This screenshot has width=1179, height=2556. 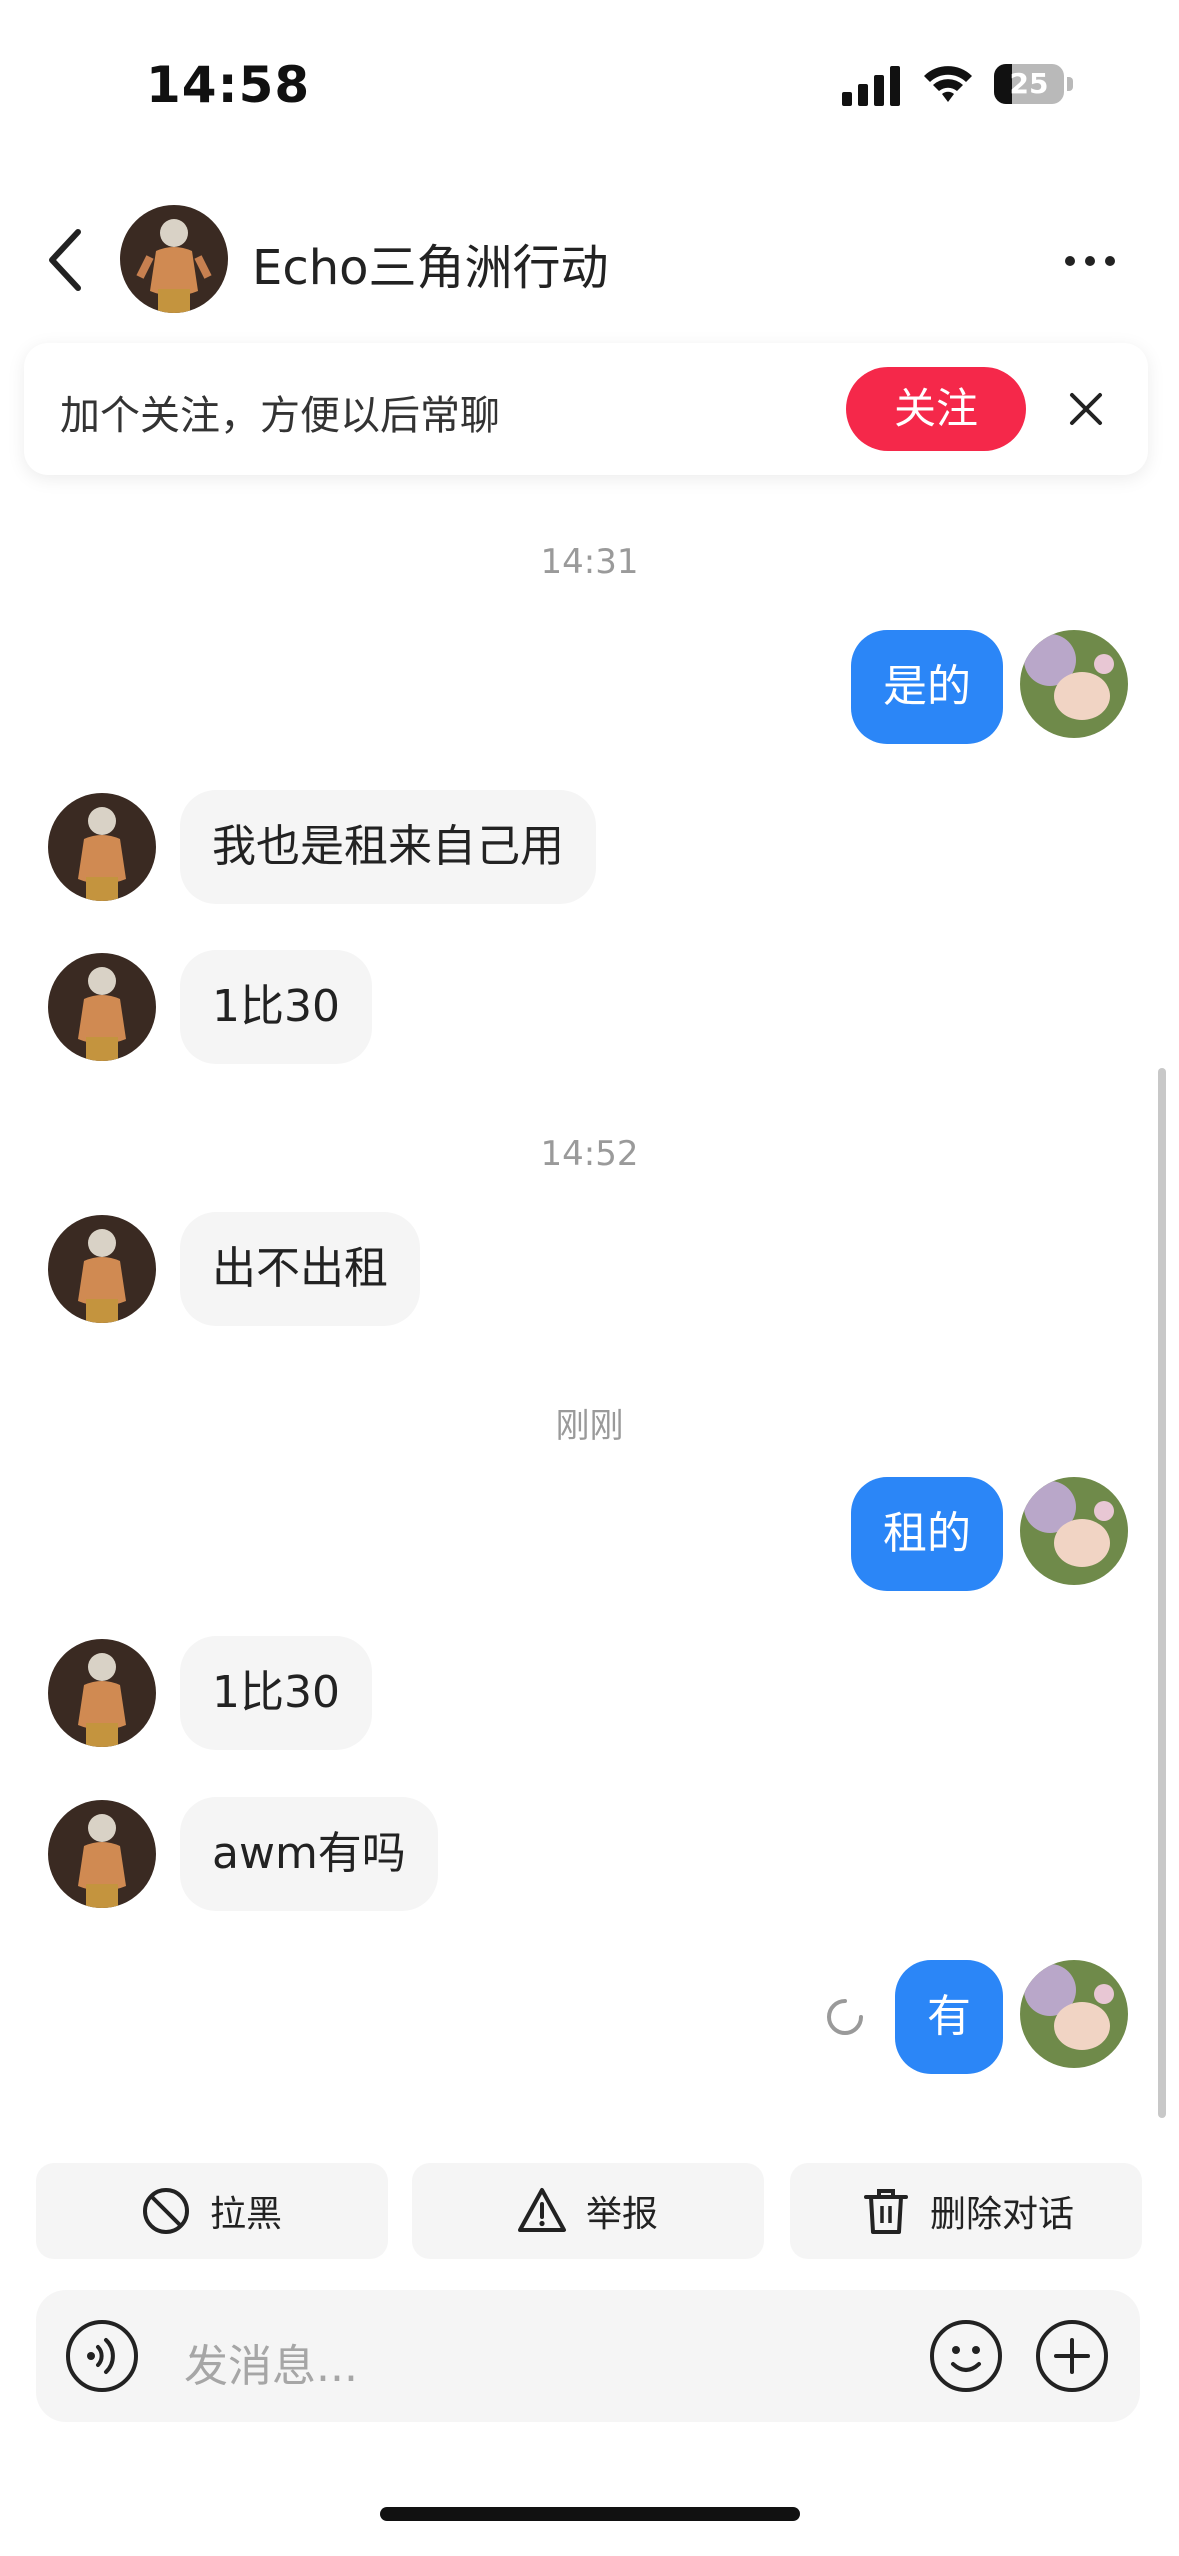 I want to click on timestamp: 刚刚, so click(x=589, y=1426).